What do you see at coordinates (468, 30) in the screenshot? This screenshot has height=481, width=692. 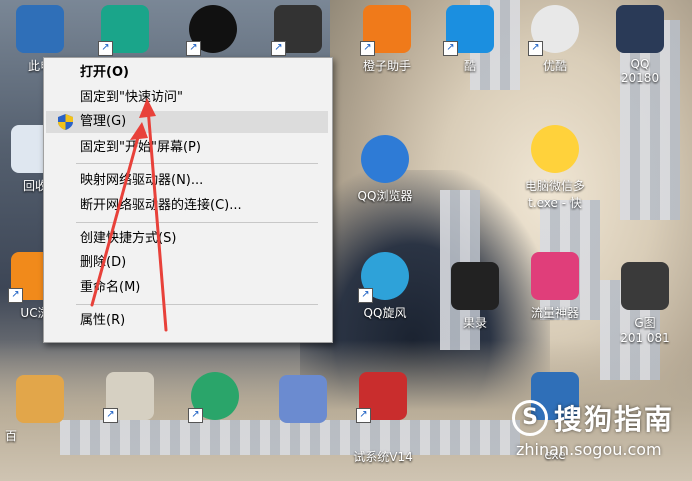 I see `music-app-icon: ↗` at bounding box center [468, 30].